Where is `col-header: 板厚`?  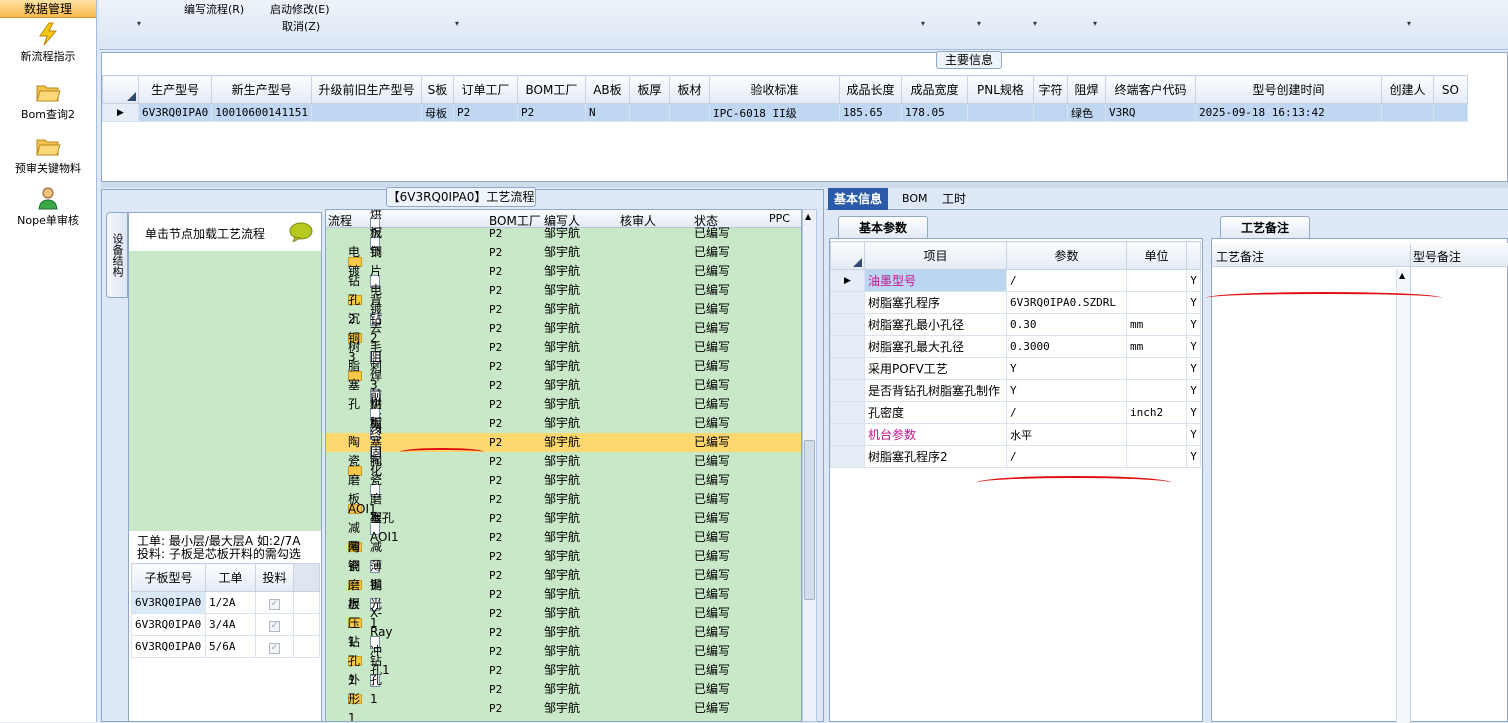
col-header: 板厚 is located at coordinates (649, 89).